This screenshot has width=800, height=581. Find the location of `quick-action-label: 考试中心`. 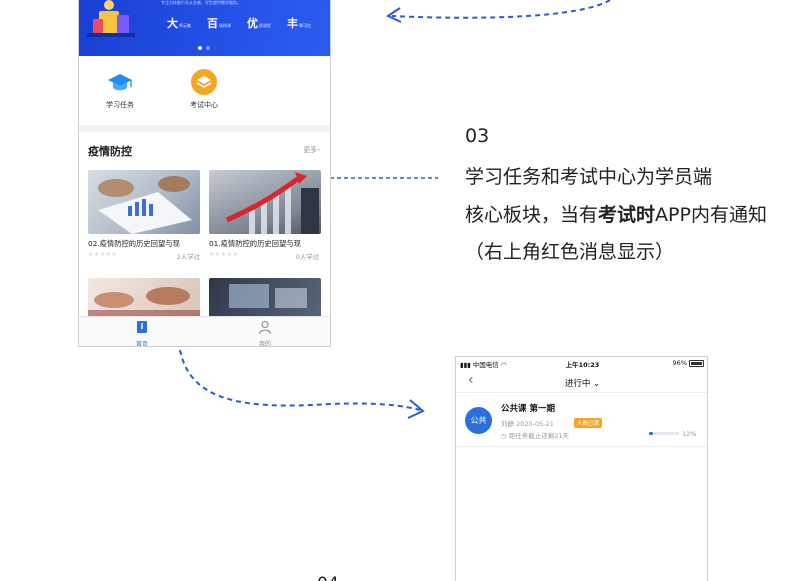

quick-action-label: 考试中心 is located at coordinates (204, 105).